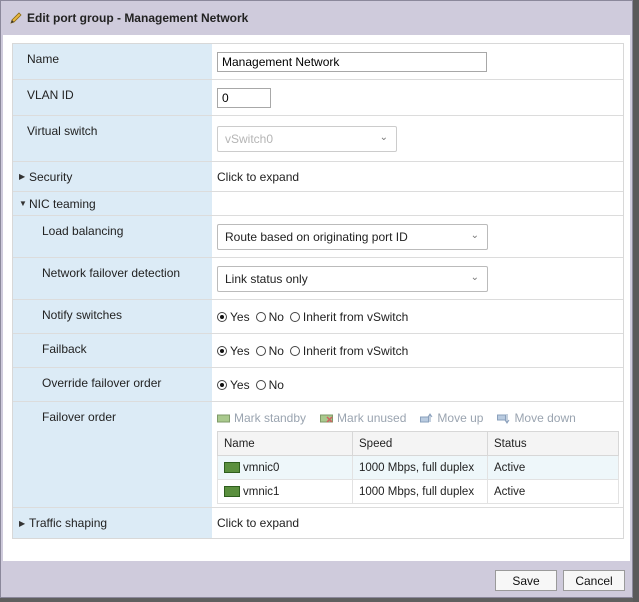 This screenshot has height=602, width=639. I want to click on load-balancing-select: Route based on originating port ID ⌄, so click(352, 236).